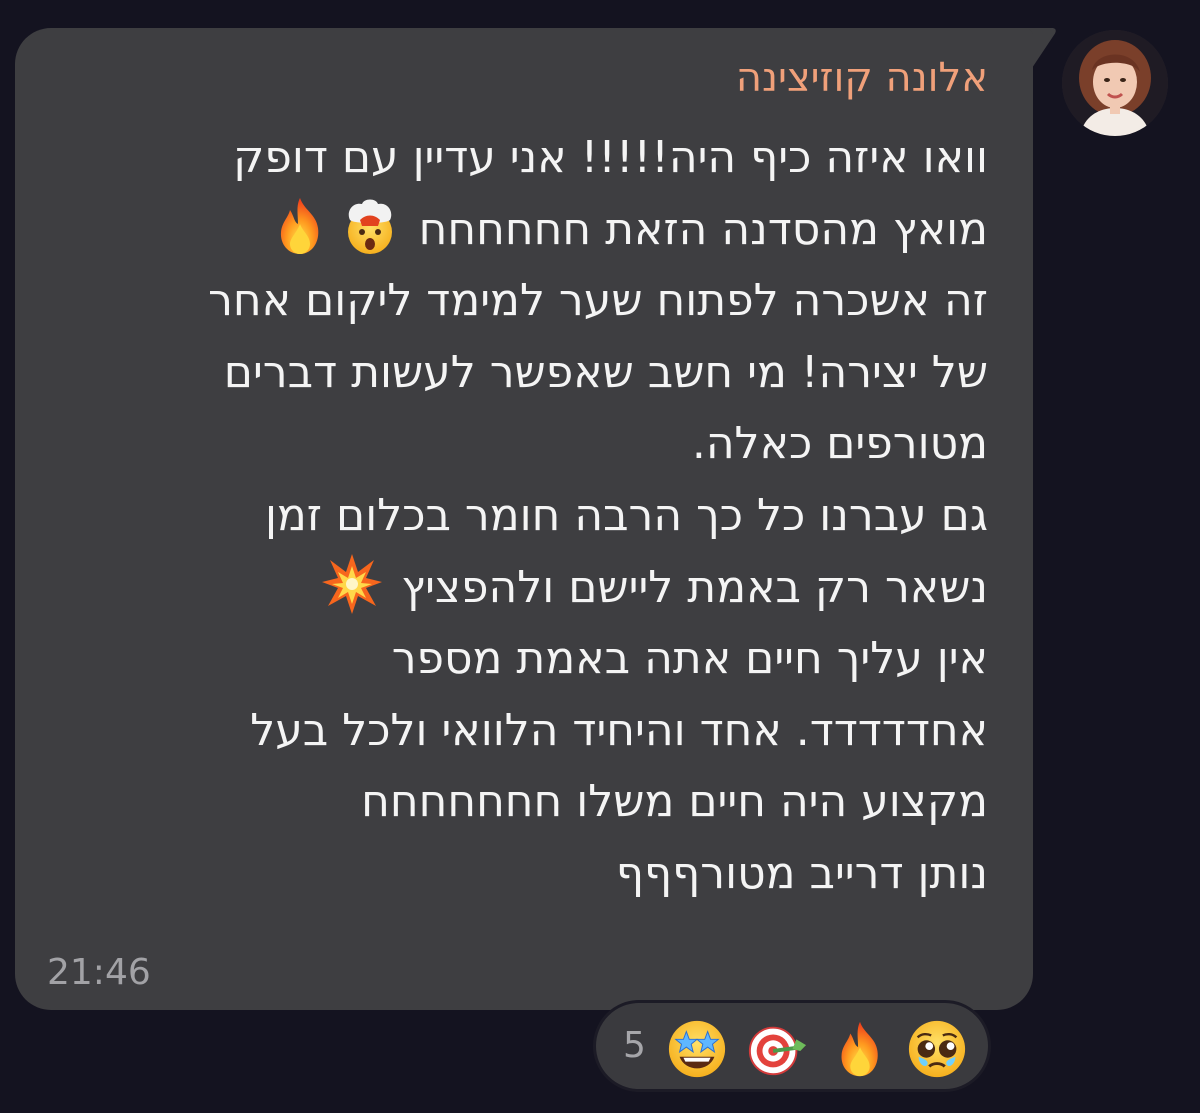  Describe the element at coordinates (626, 515) in the screenshot. I see `message-line: גם עברנו כל כך הרבה חומר בכלום זמן` at that location.